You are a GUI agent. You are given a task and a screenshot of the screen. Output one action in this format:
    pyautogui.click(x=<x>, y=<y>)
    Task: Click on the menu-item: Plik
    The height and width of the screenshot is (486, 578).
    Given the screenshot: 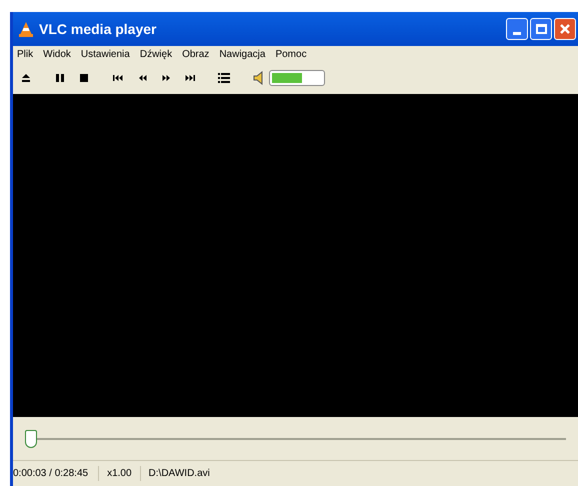 What is the action you would take?
    pyautogui.click(x=25, y=54)
    